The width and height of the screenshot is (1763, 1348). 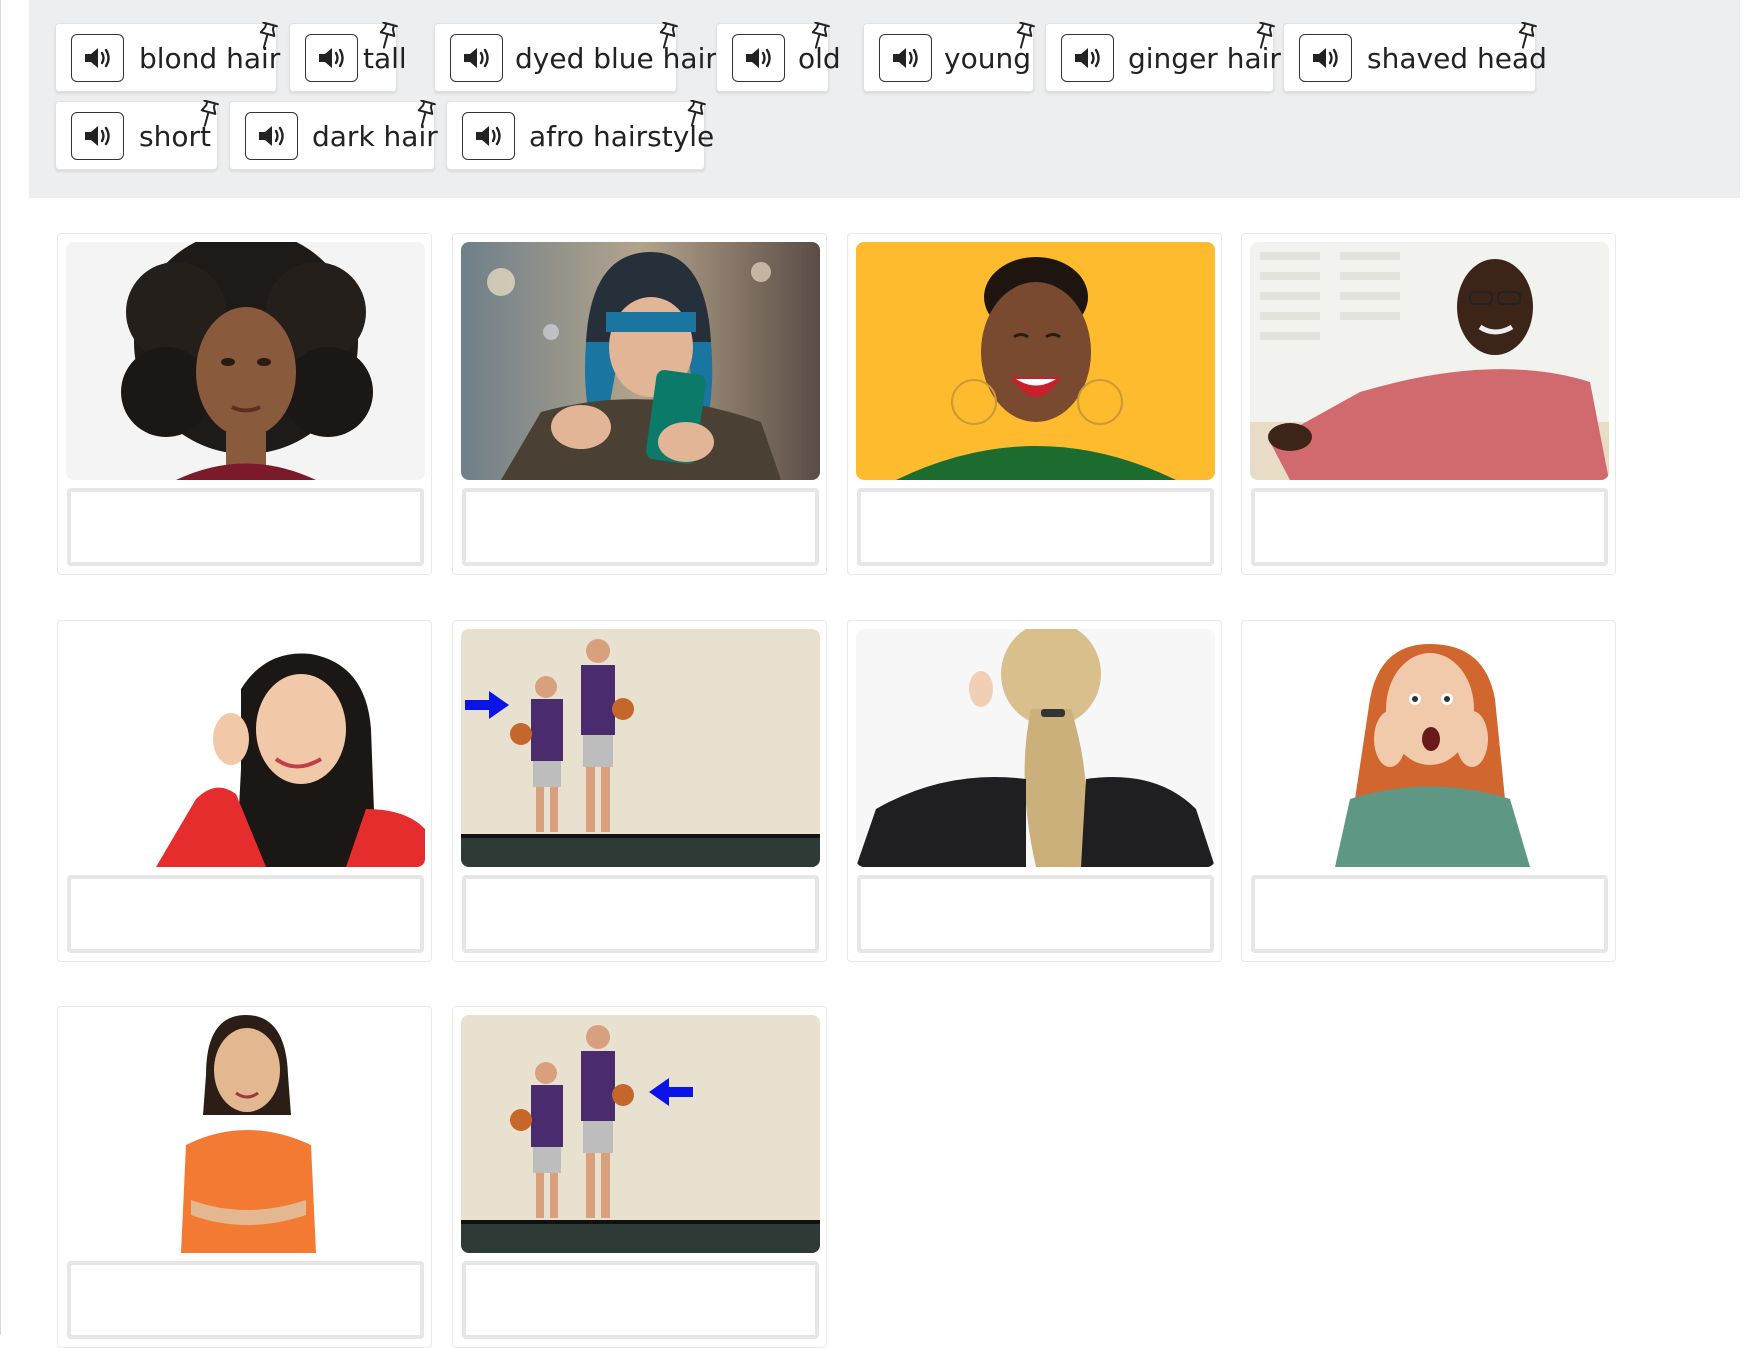 What do you see at coordinates (1035, 748) in the screenshot?
I see `blond-ponytail-back-photo` at bounding box center [1035, 748].